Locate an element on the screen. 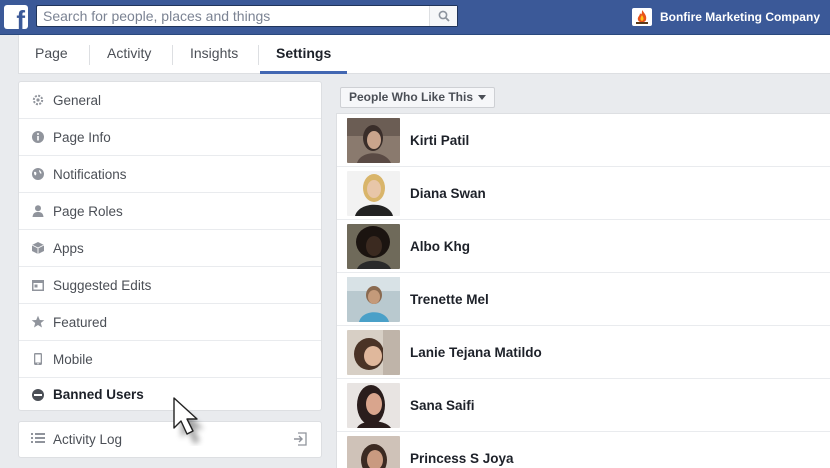 The image size is (830, 468). tab-settings: Settings is located at coordinates (304, 54).